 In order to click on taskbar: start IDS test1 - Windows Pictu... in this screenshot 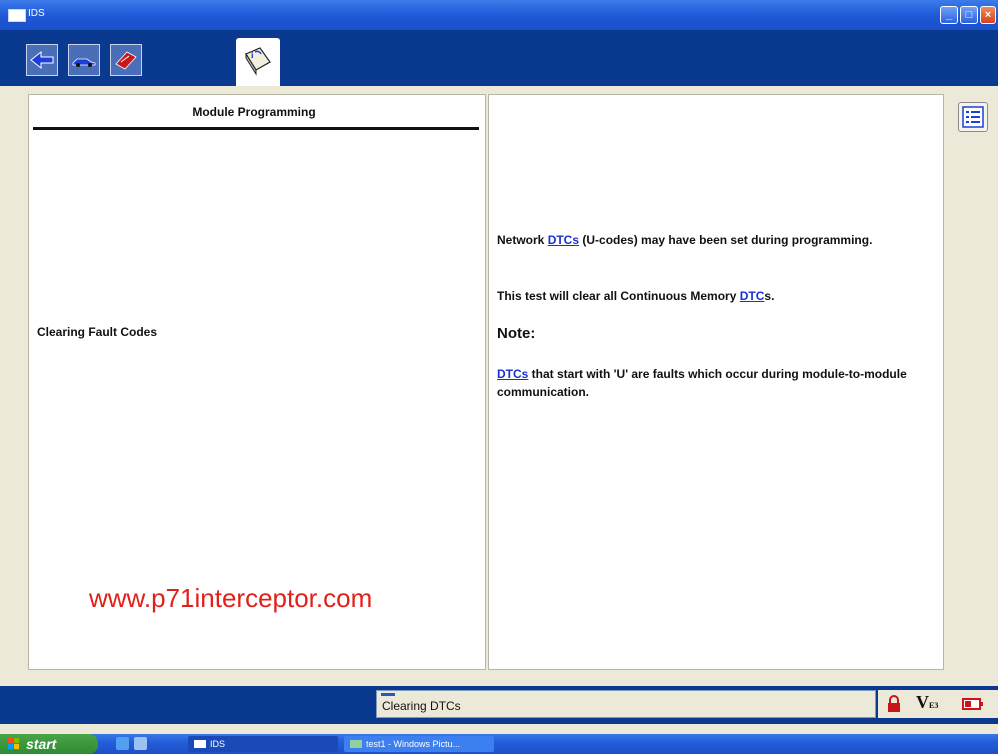, I will do `click(499, 744)`.